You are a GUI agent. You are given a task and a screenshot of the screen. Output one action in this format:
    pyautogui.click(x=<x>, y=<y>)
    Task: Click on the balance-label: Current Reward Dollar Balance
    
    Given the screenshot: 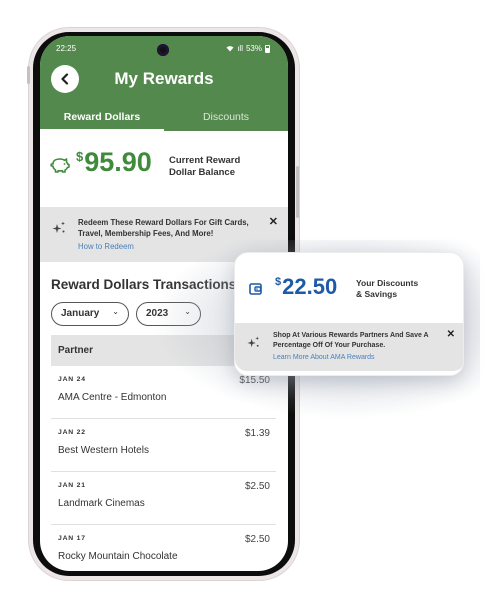 What is the action you would take?
    pyautogui.click(x=224, y=167)
    